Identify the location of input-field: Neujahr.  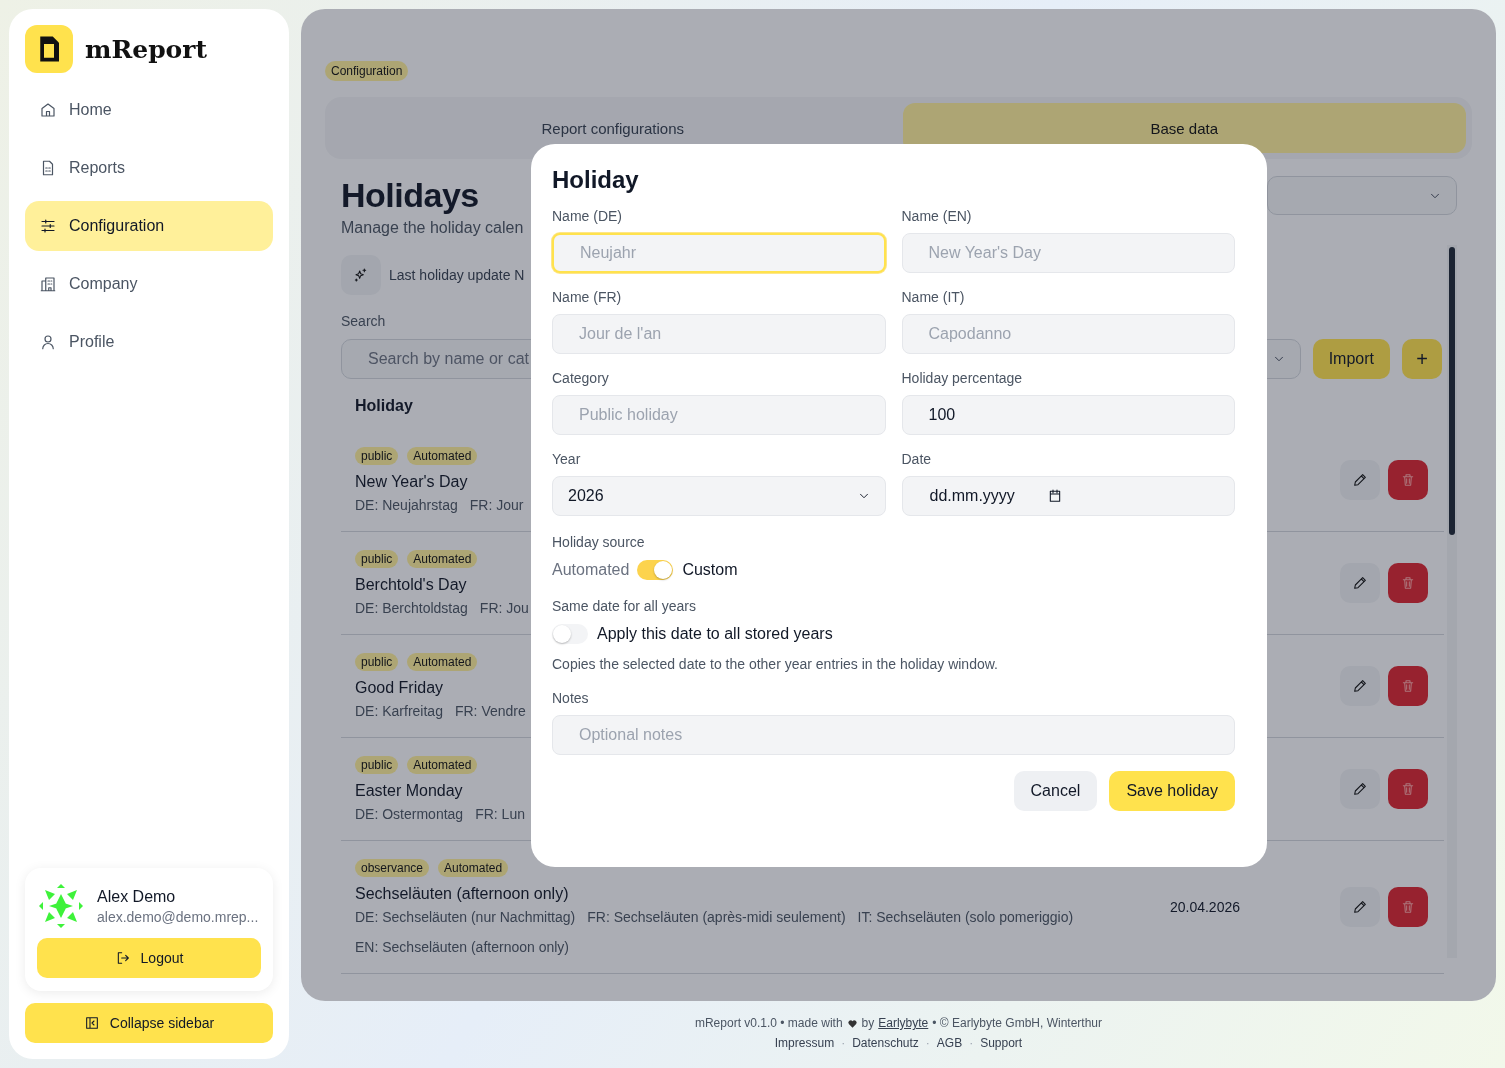
(719, 253).